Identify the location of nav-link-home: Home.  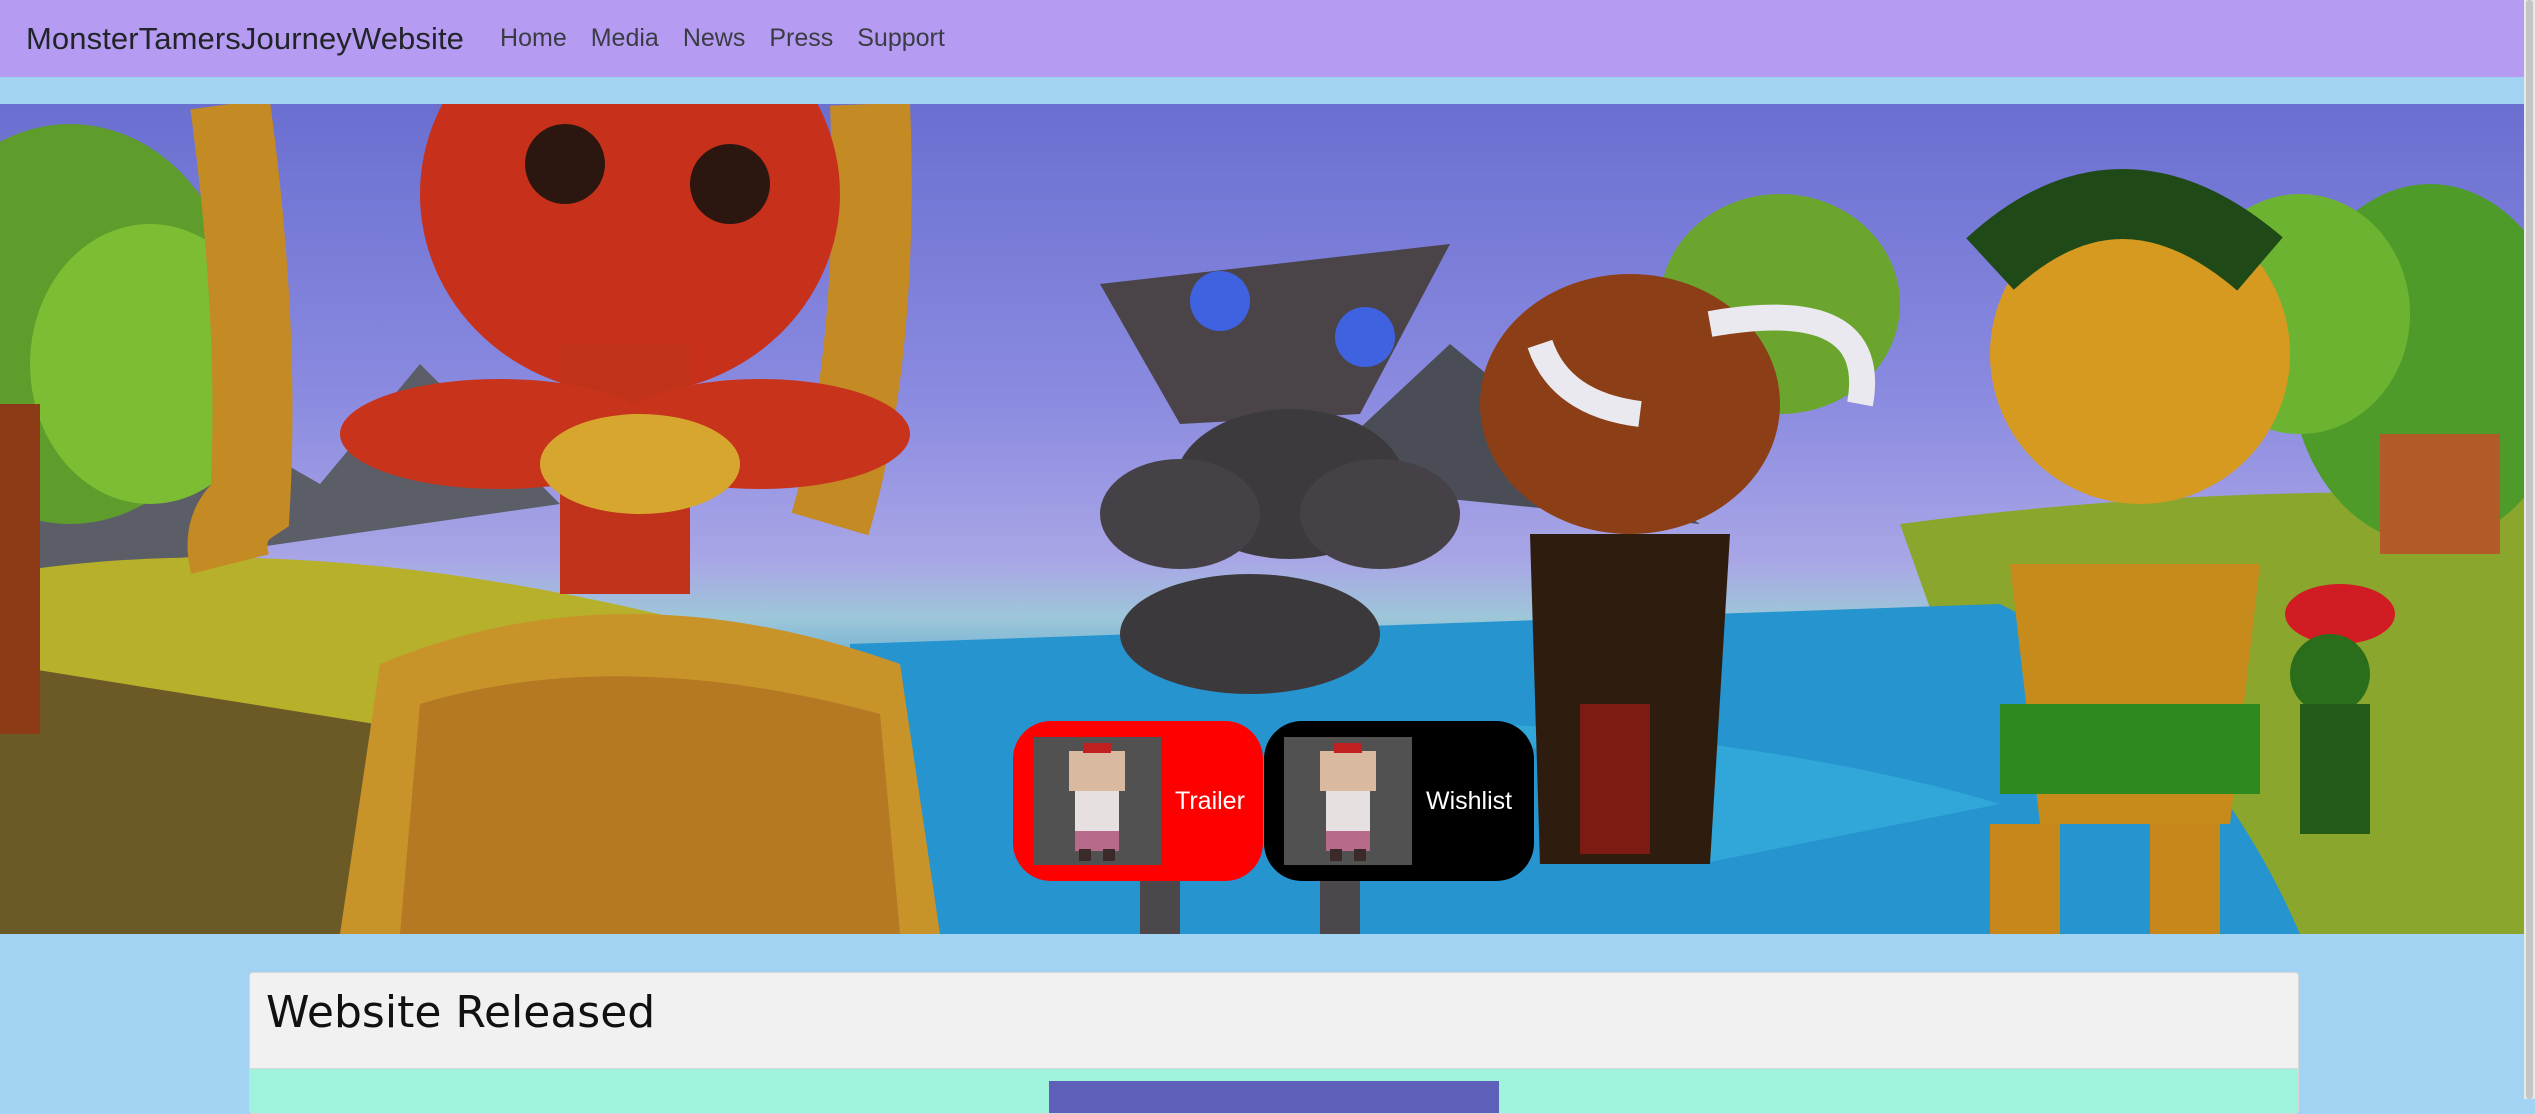
(533, 38).